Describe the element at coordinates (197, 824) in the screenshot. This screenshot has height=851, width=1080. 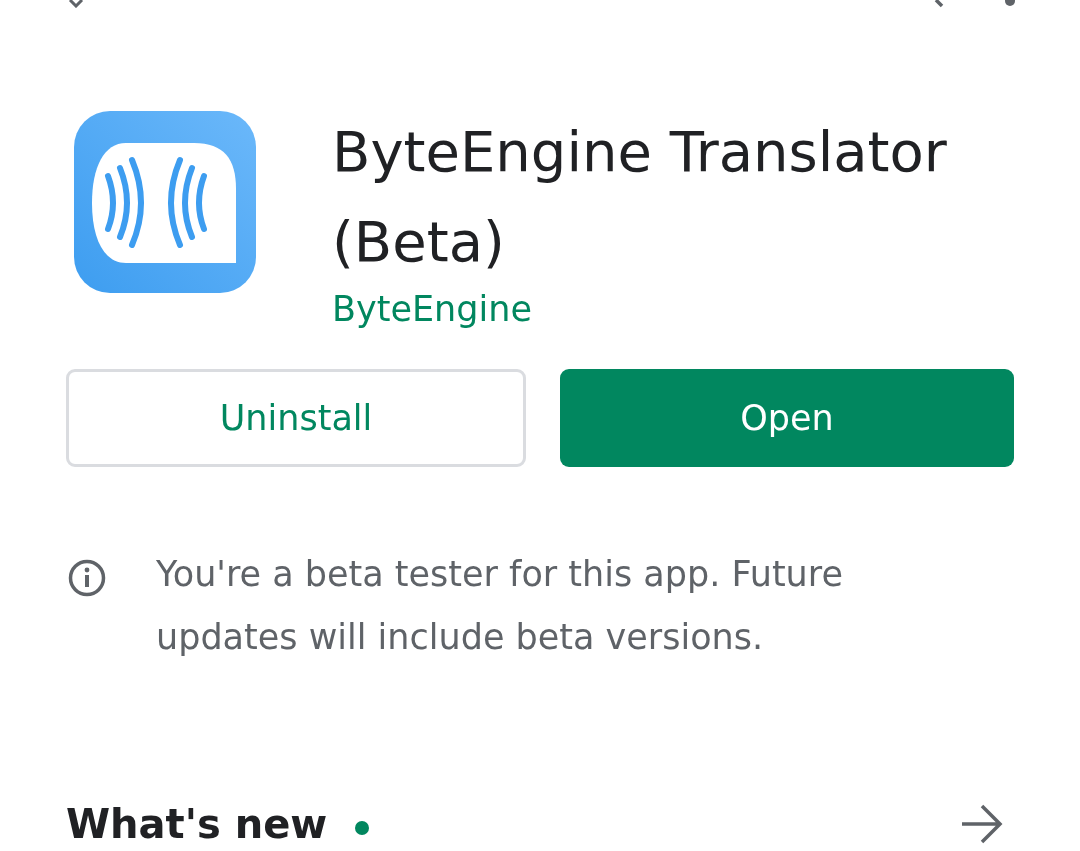
I see `section-title: What's new` at that location.